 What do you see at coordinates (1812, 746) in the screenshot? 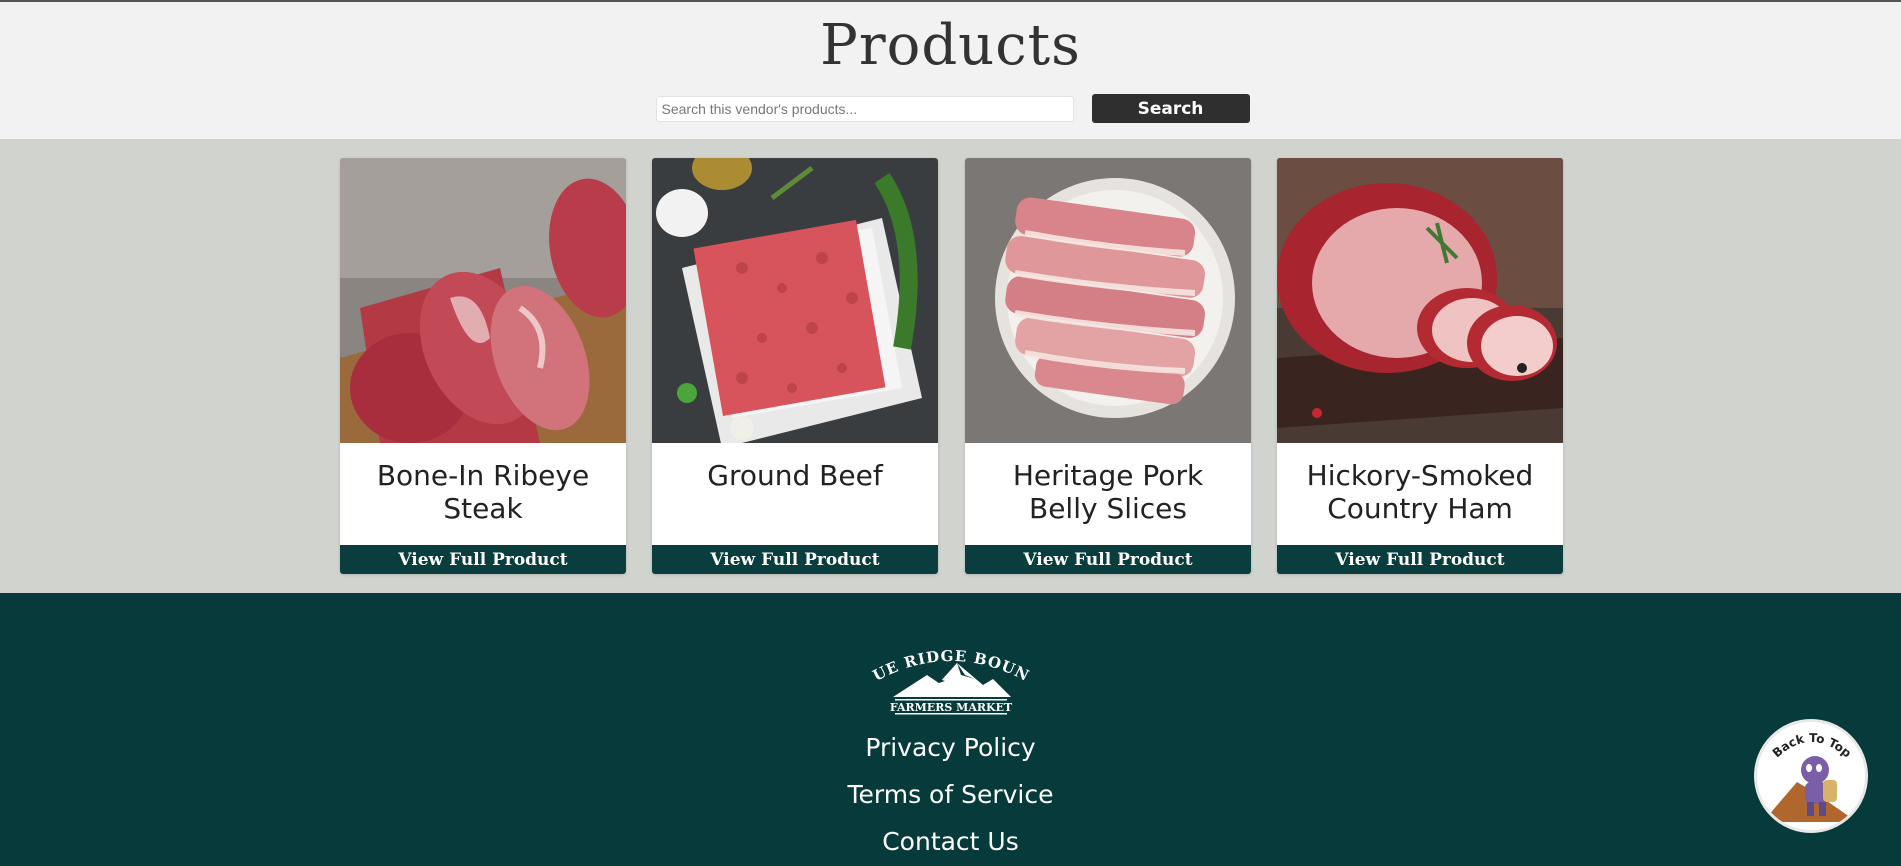
I see `svg-text: Back To Top` at bounding box center [1812, 746].